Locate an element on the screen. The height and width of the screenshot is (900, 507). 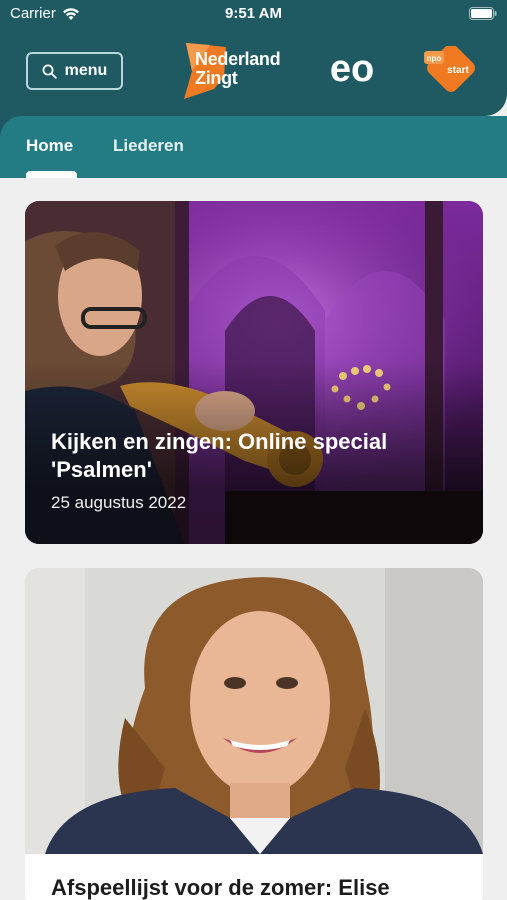
article-date: 25 augustus 2022 is located at coordinates (119, 502).